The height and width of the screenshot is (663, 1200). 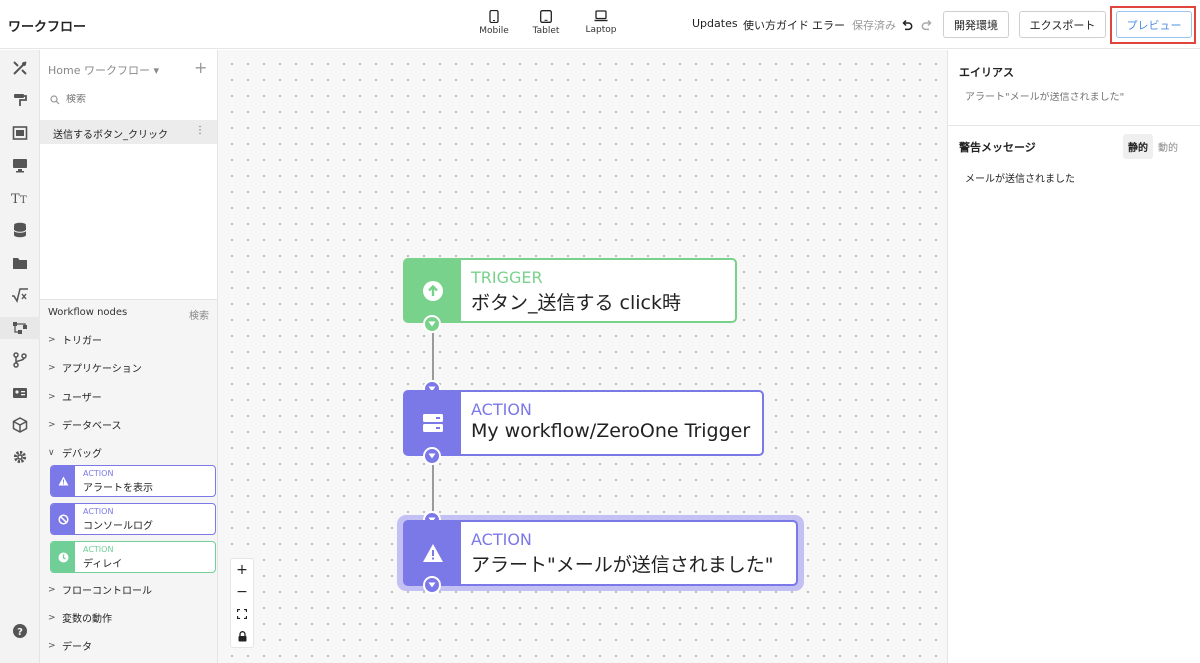 I want to click on category-label: ユーザー, so click(x=82, y=398).